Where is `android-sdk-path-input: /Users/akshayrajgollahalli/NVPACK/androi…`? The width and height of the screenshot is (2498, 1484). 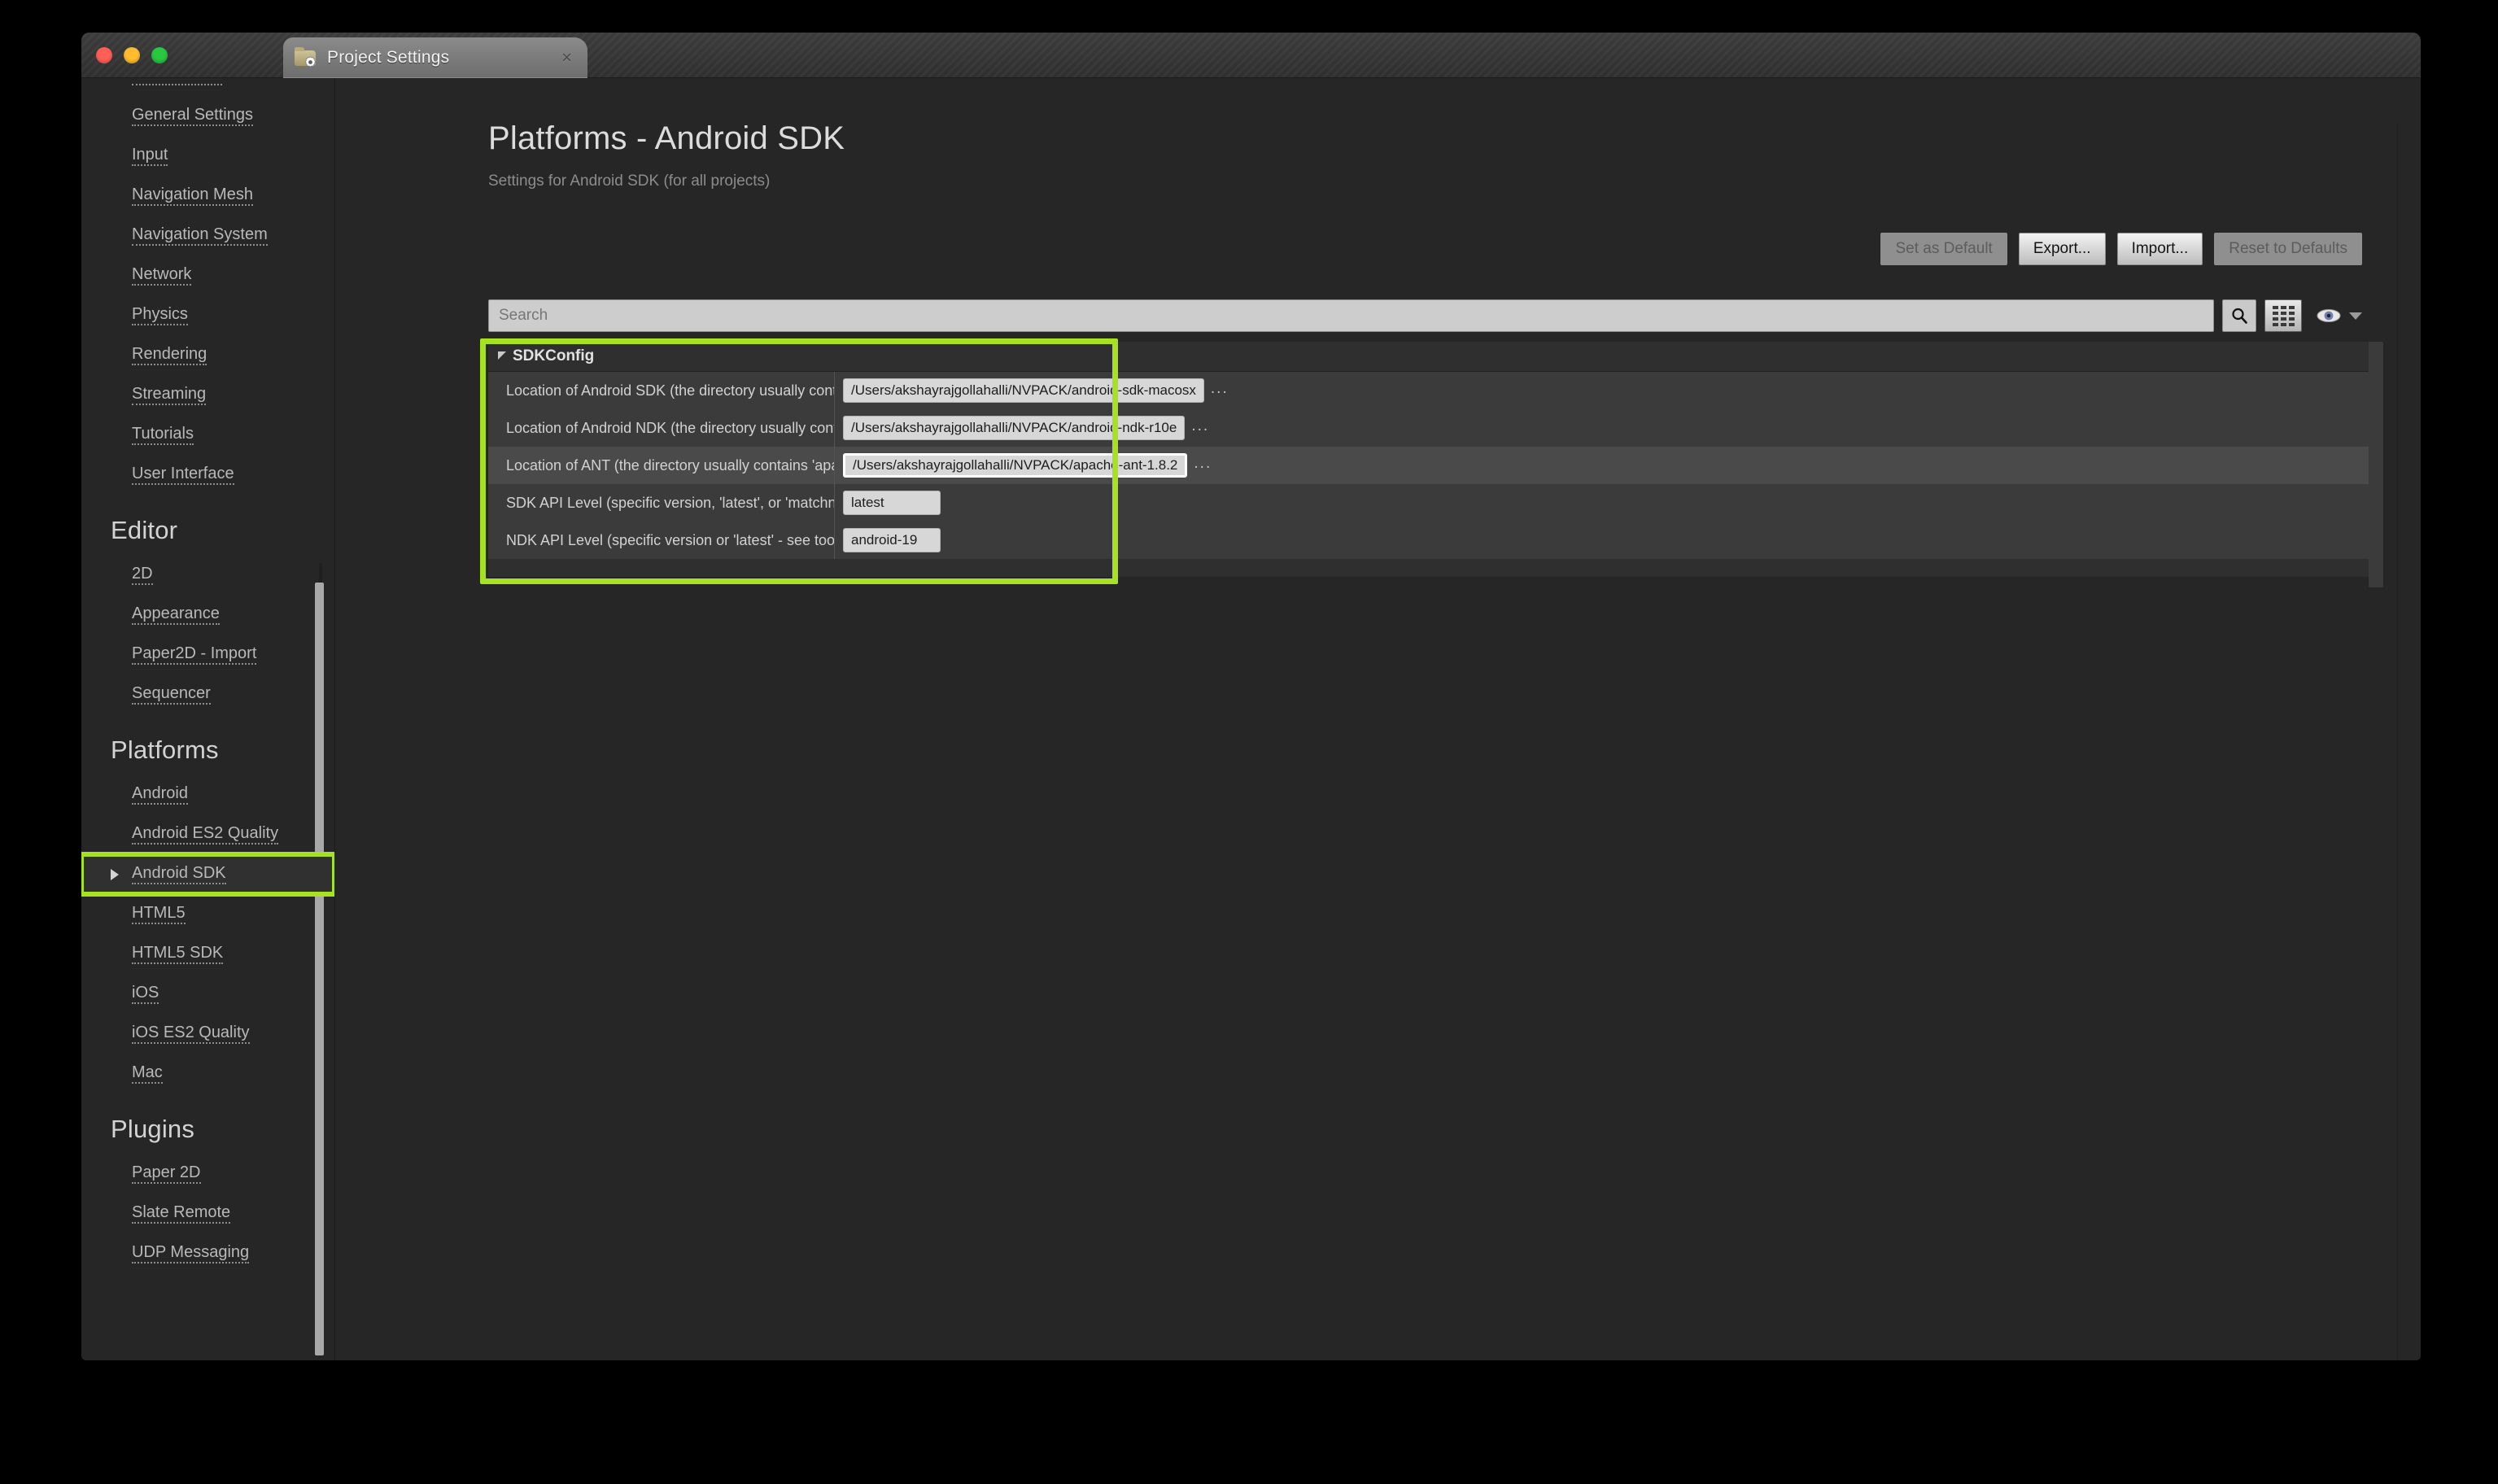
android-sdk-path-input: /Users/akshayrajgollahalli/NVPACK/androi… is located at coordinates (1023, 391).